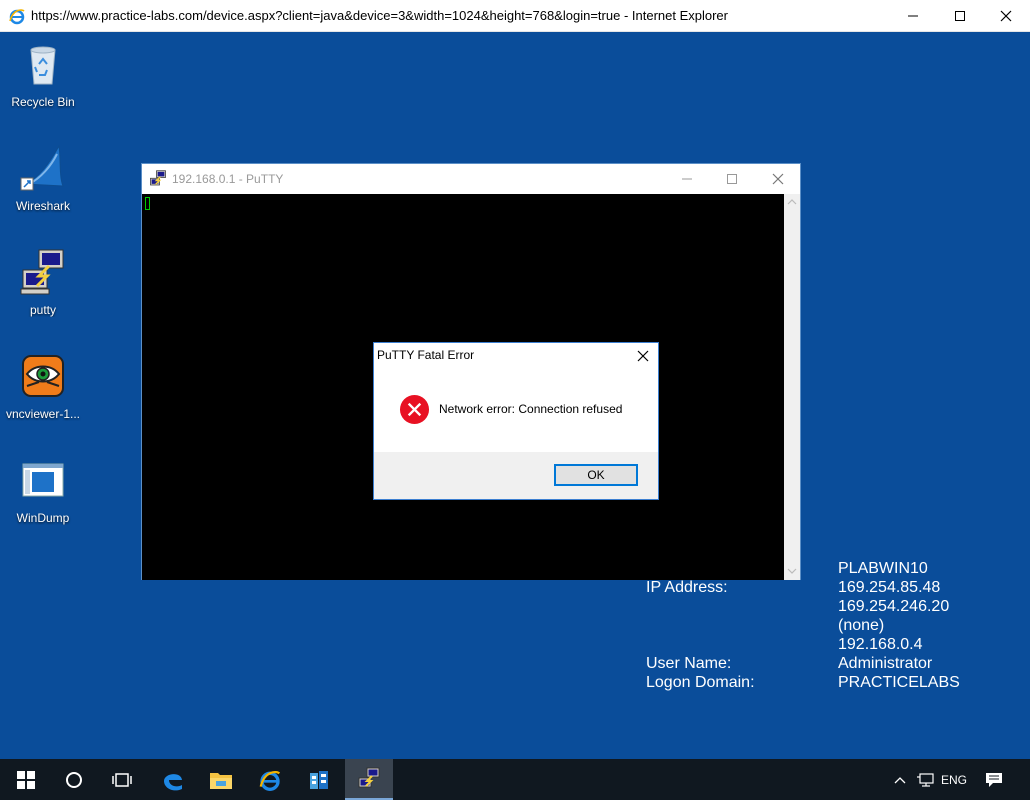  What do you see at coordinates (228, 179) in the screenshot?
I see `putty-title: 192.168.0.1 - PuTTY` at bounding box center [228, 179].